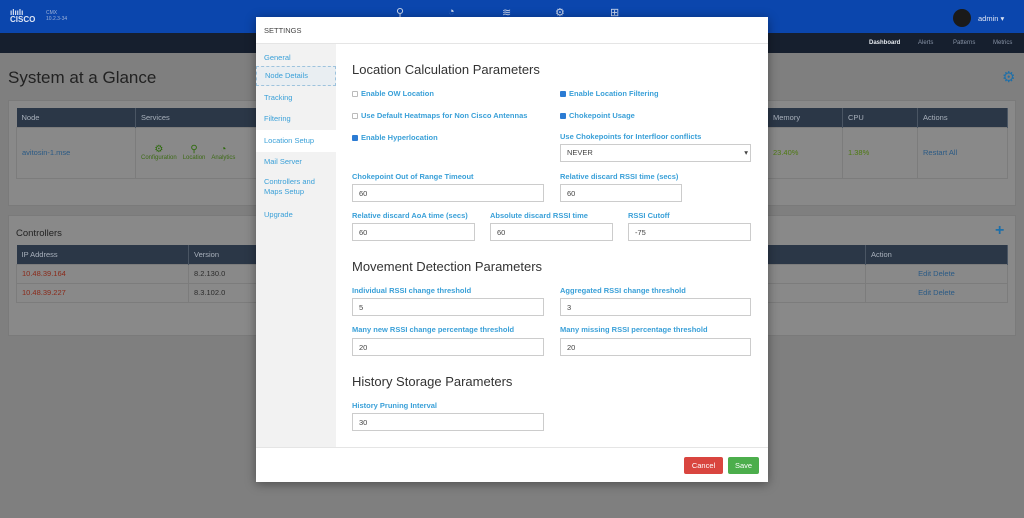  Describe the element at coordinates (880, 117) in the screenshot. I see `col-cpu: CPU` at that location.